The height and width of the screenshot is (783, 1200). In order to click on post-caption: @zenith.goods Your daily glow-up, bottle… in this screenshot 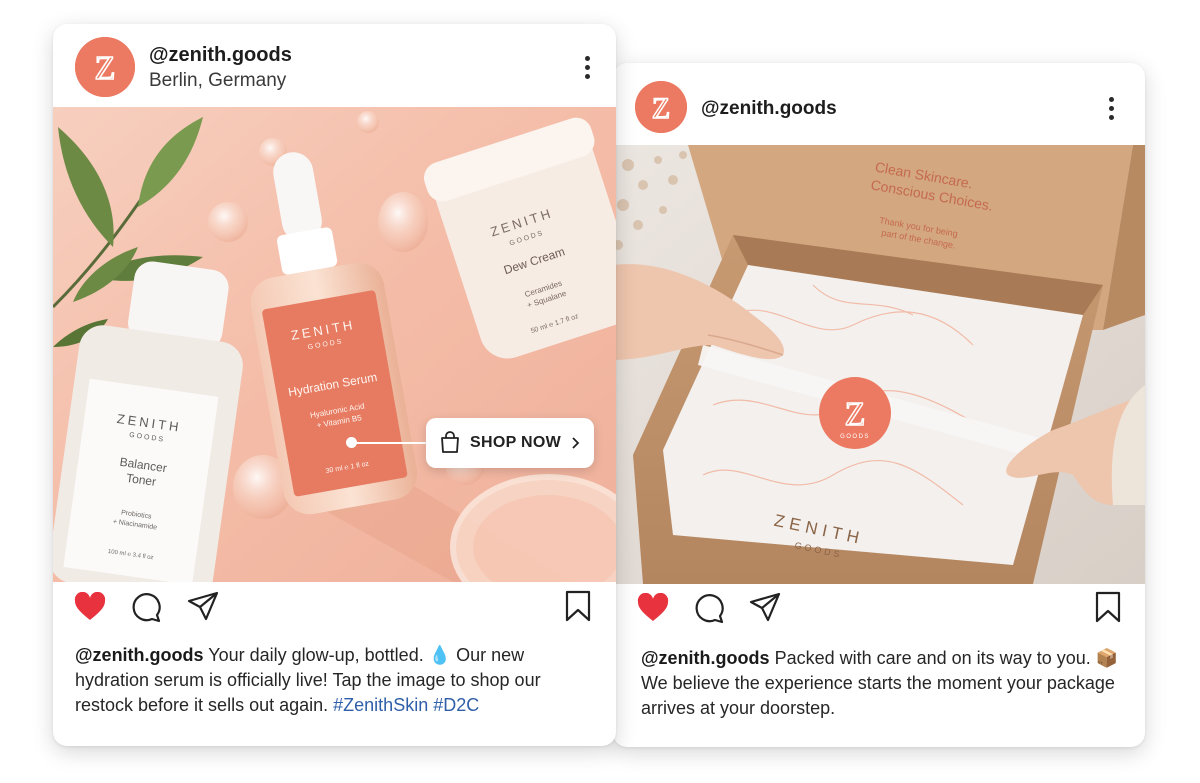, I will do `click(335, 680)`.